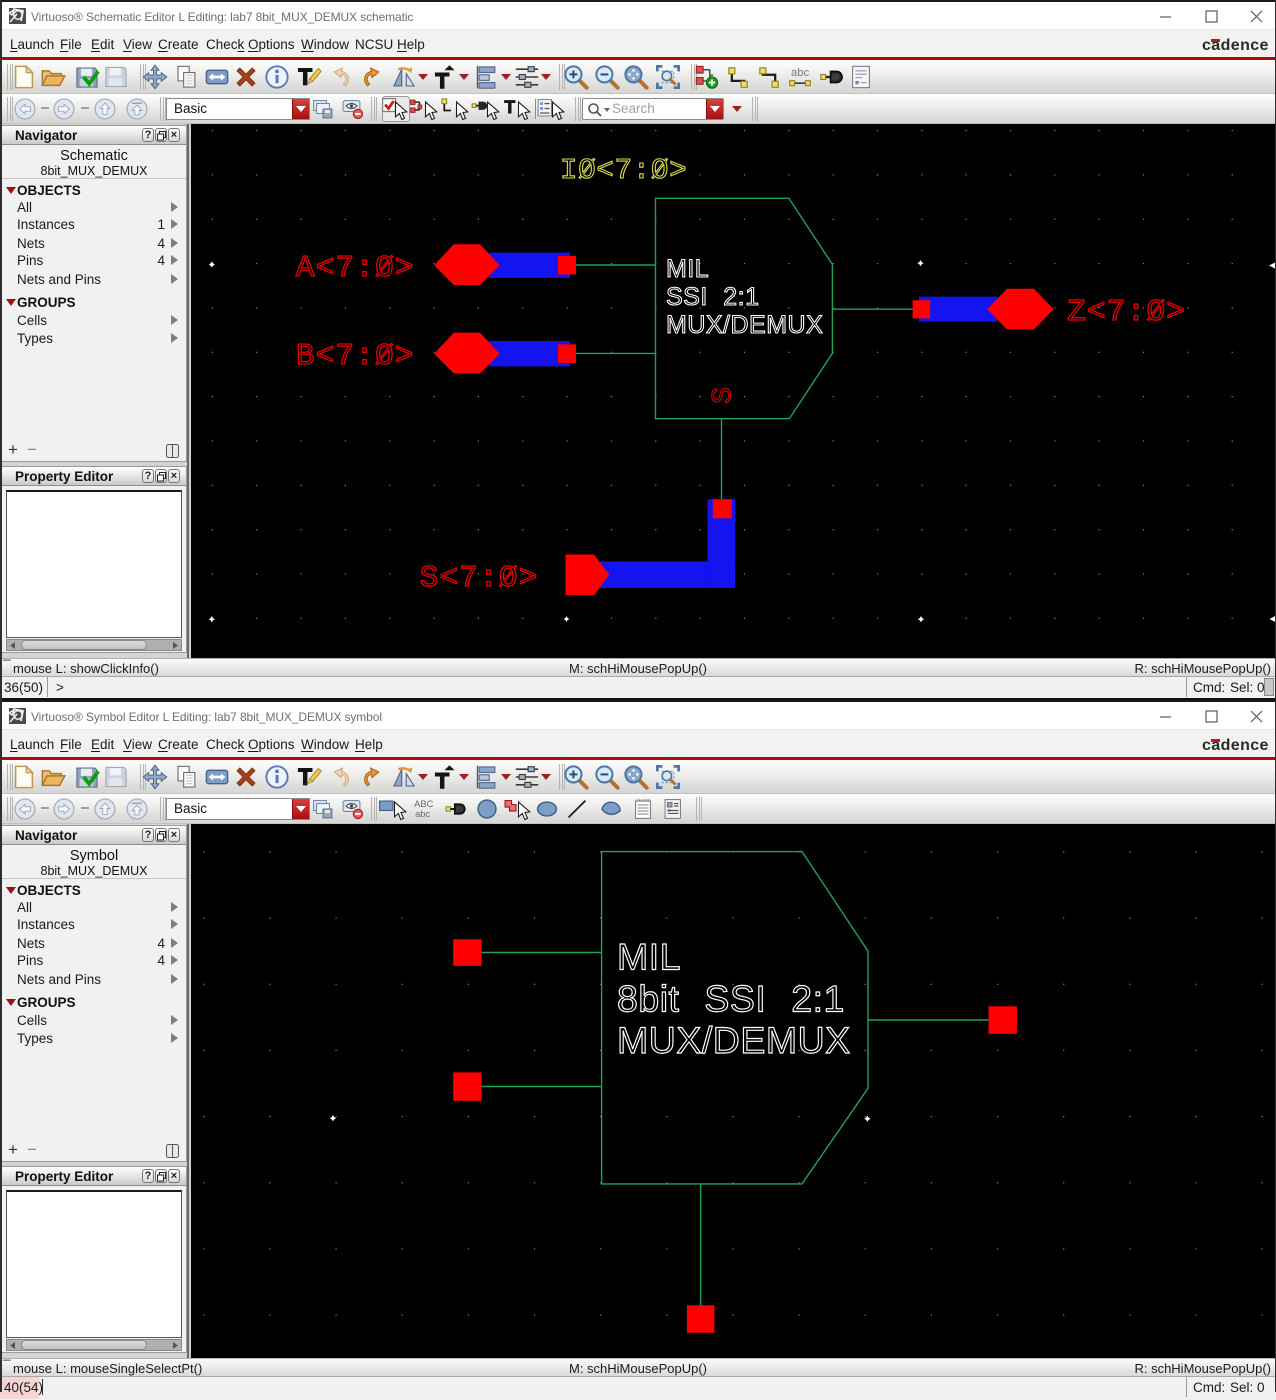 Image resolution: width=1276 pixels, height=1400 pixels. Describe the element at coordinates (479, 578) in the screenshot. I see `svg-text: S<7:Ø>` at that location.